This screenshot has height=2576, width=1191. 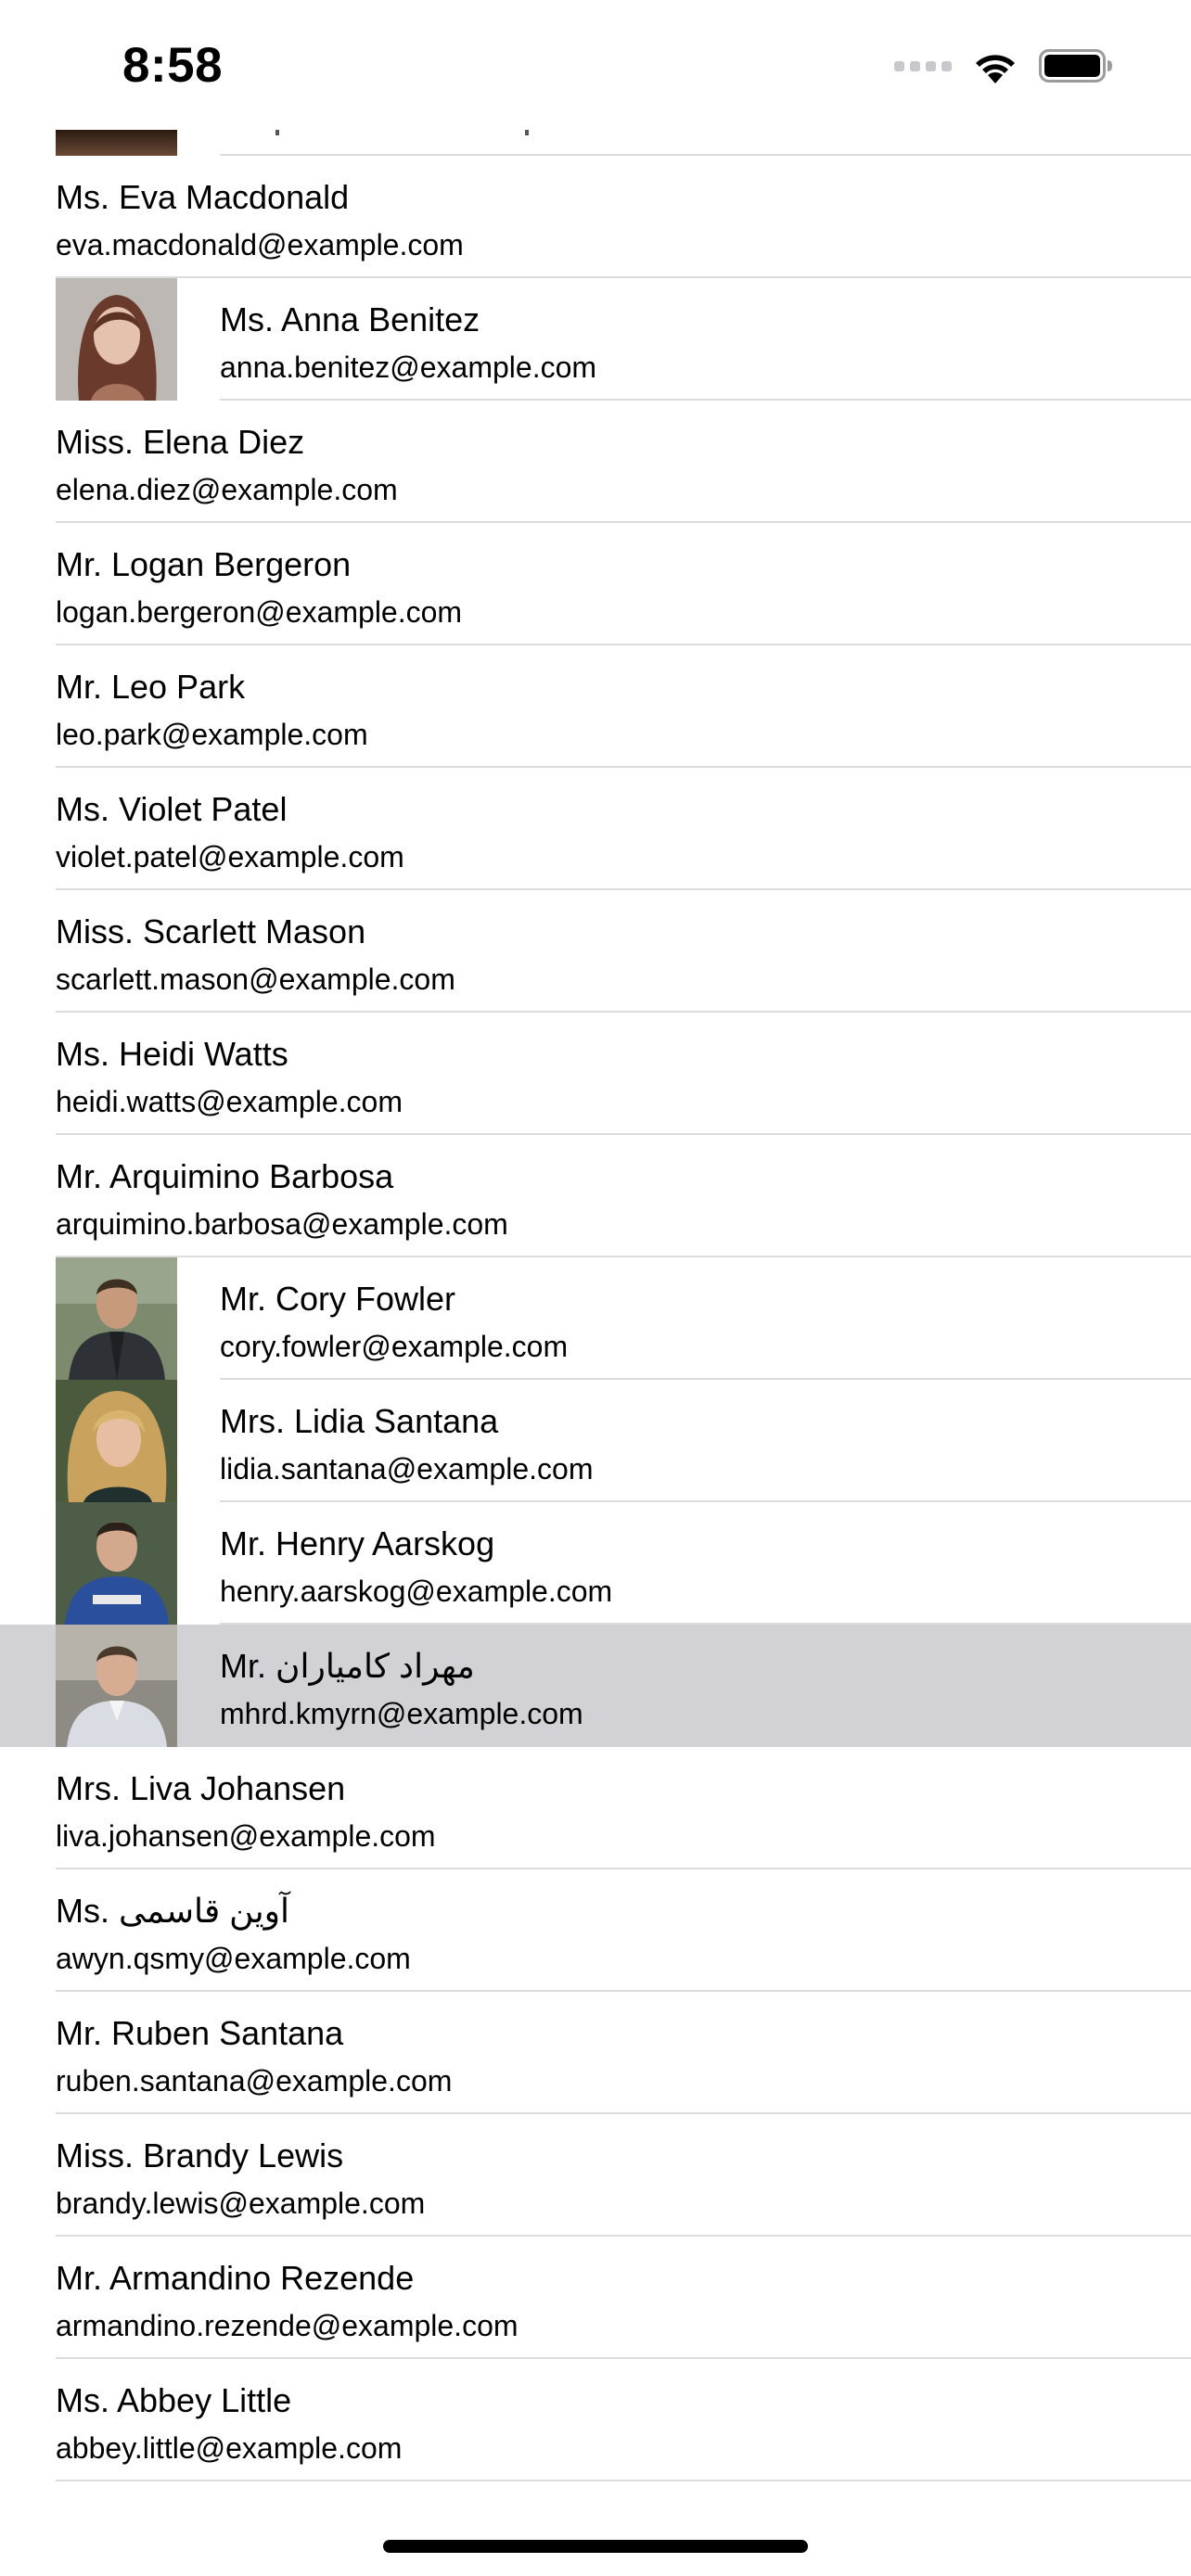 What do you see at coordinates (923, 66) in the screenshot?
I see `cellular-signal-icon` at bounding box center [923, 66].